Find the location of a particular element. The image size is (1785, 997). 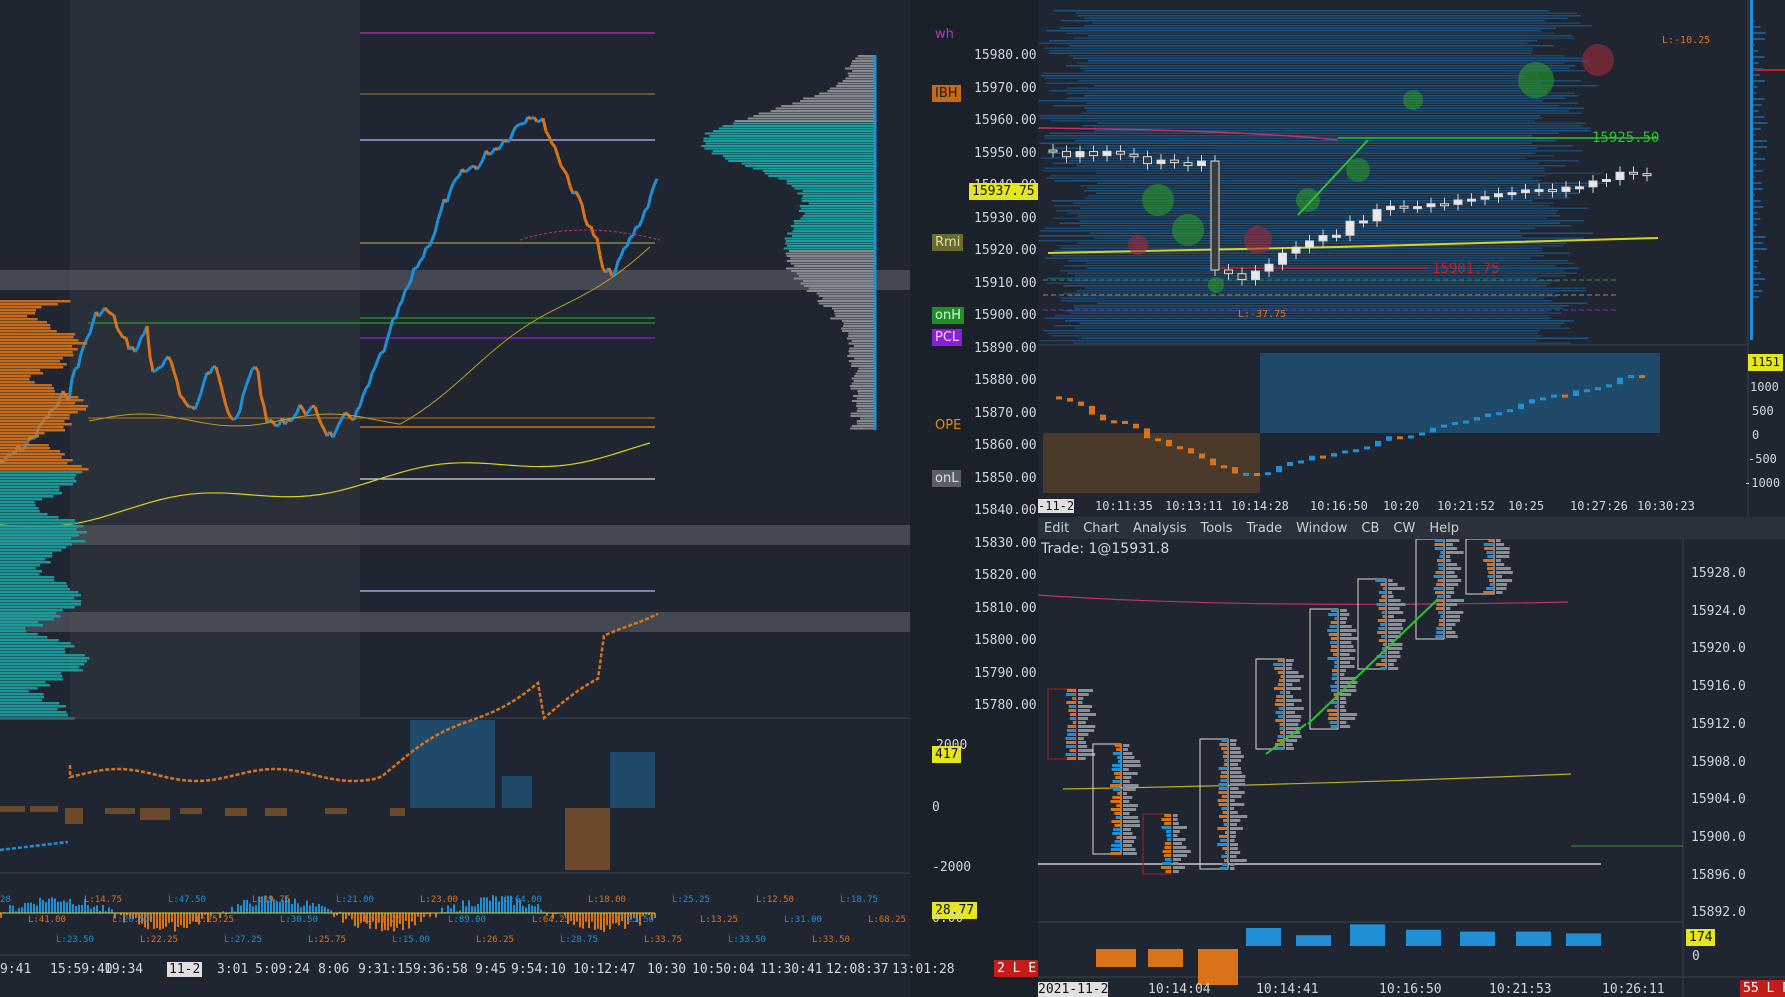

price-axis-label: 15880.00 is located at coordinates (1005, 380).